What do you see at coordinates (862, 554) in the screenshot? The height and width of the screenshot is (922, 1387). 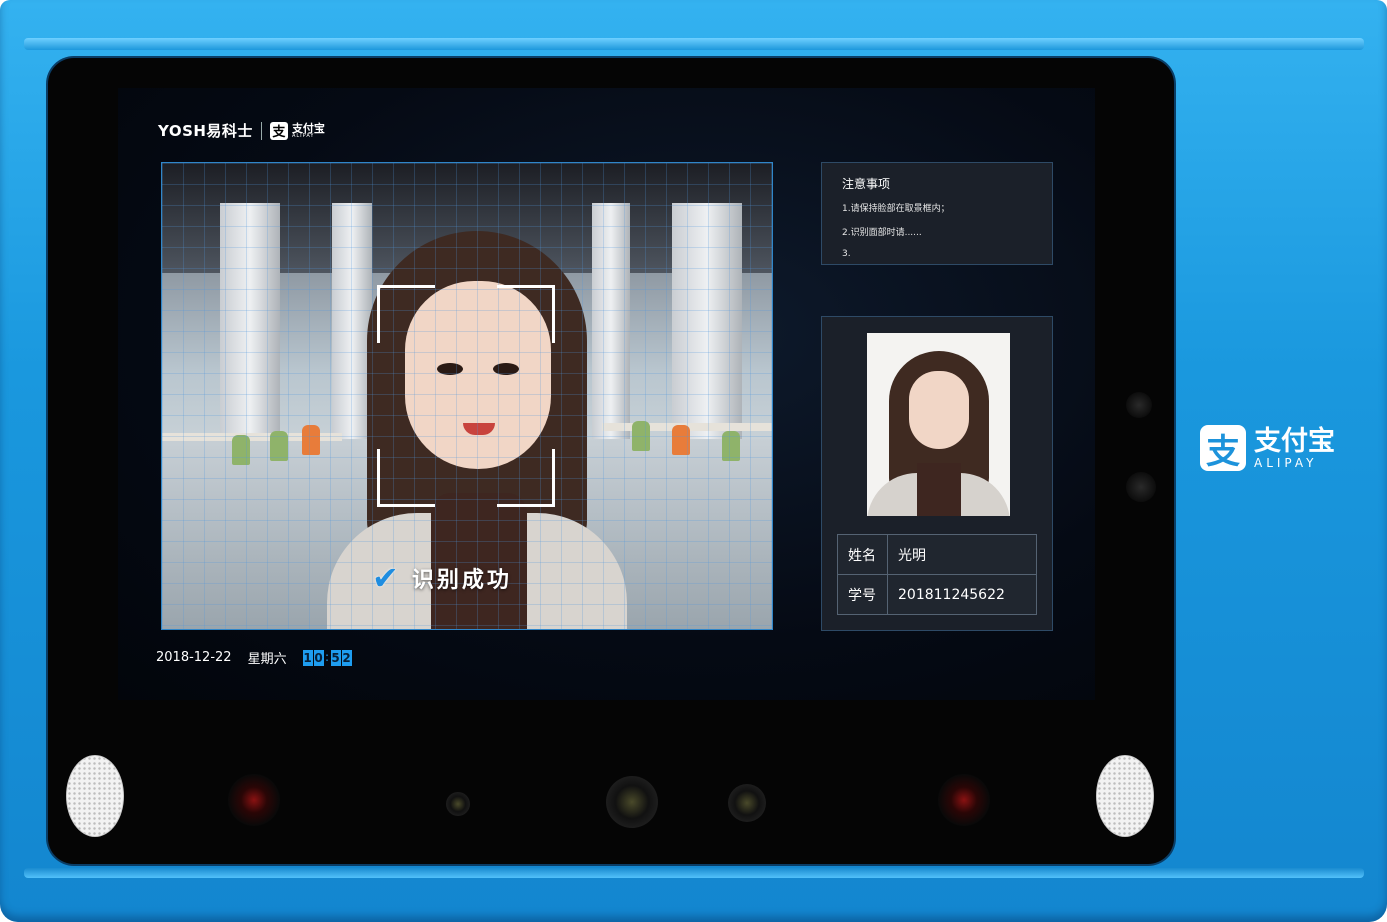 I see `name-label: 姓名` at bounding box center [862, 554].